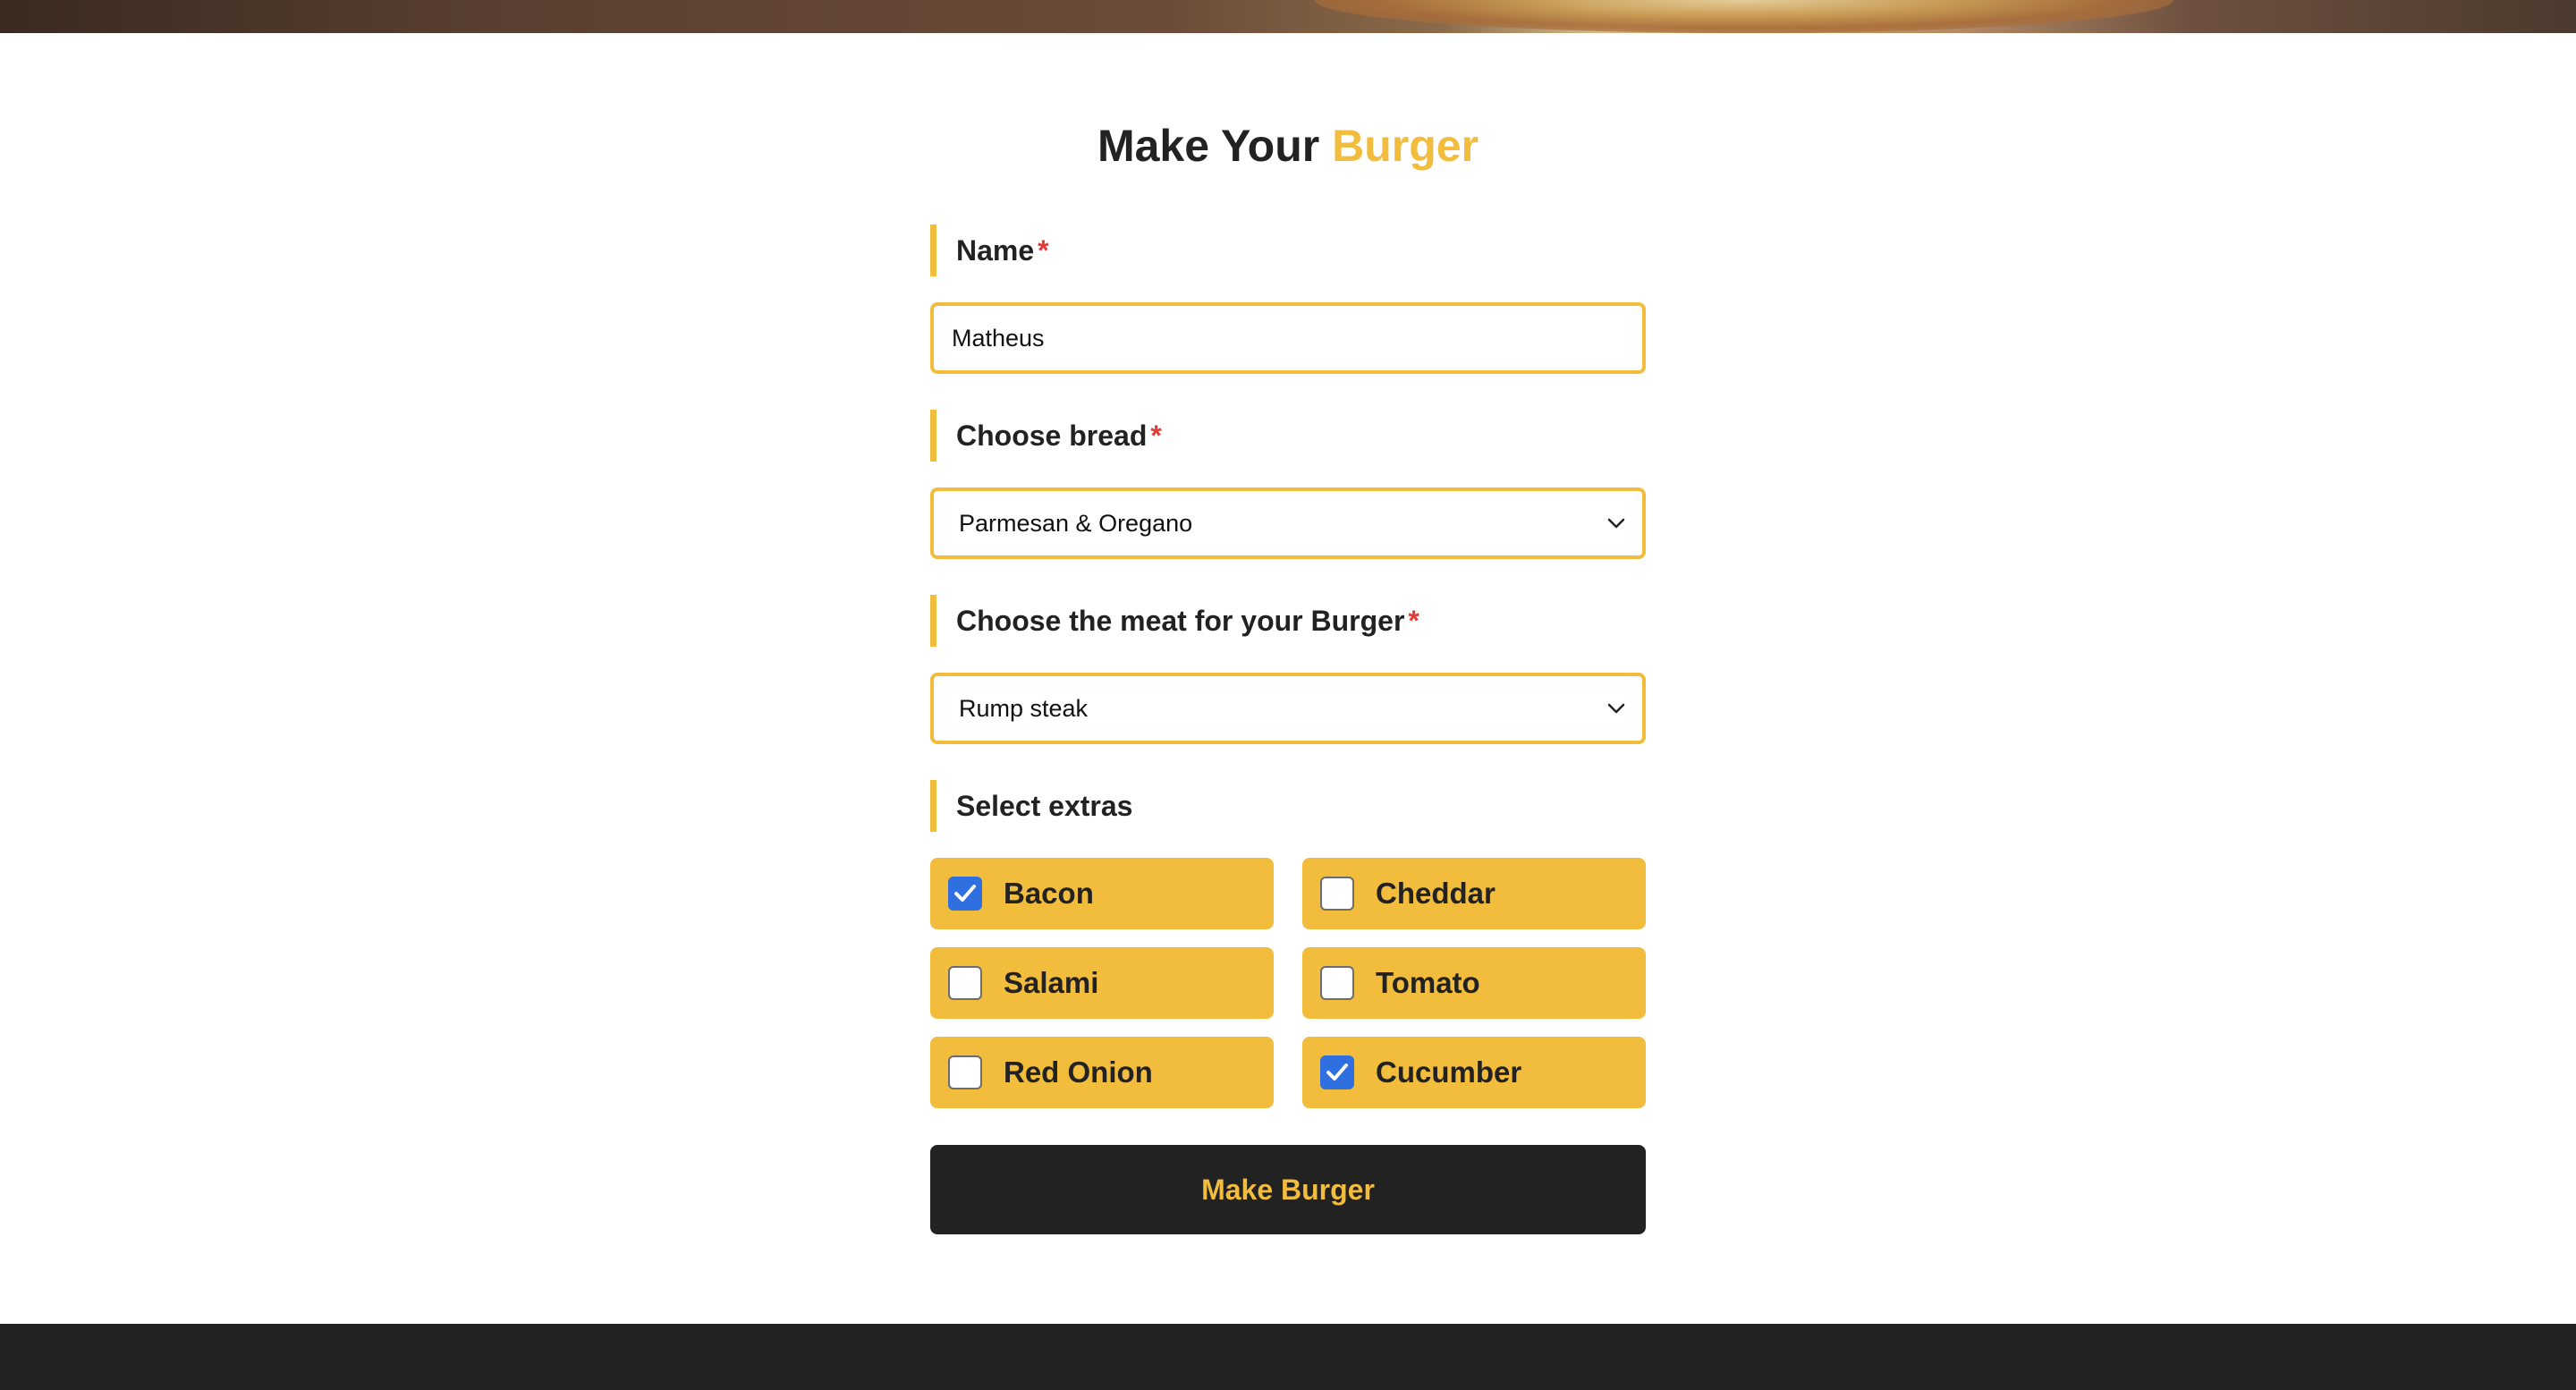 This screenshot has height=1390, width=2576. I want to click on extra-option-cucumber: Cucumber, so click(1474, 1072).